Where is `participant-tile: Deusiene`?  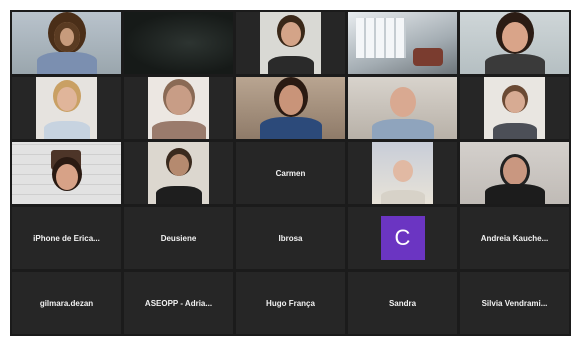 participant-tile: Deusiene is located at coordinates (178, 238).